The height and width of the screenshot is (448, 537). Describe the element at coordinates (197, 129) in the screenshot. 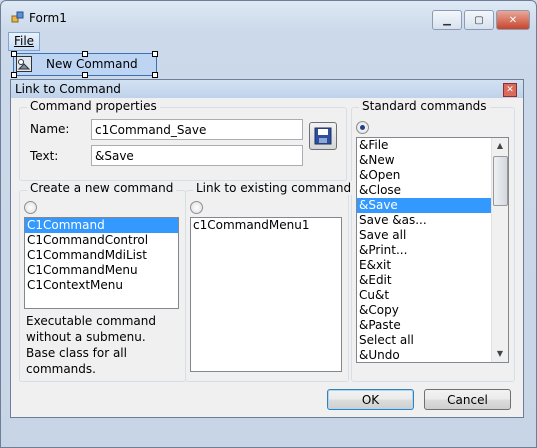

I see `name-field: c1Command_Save` at that location.